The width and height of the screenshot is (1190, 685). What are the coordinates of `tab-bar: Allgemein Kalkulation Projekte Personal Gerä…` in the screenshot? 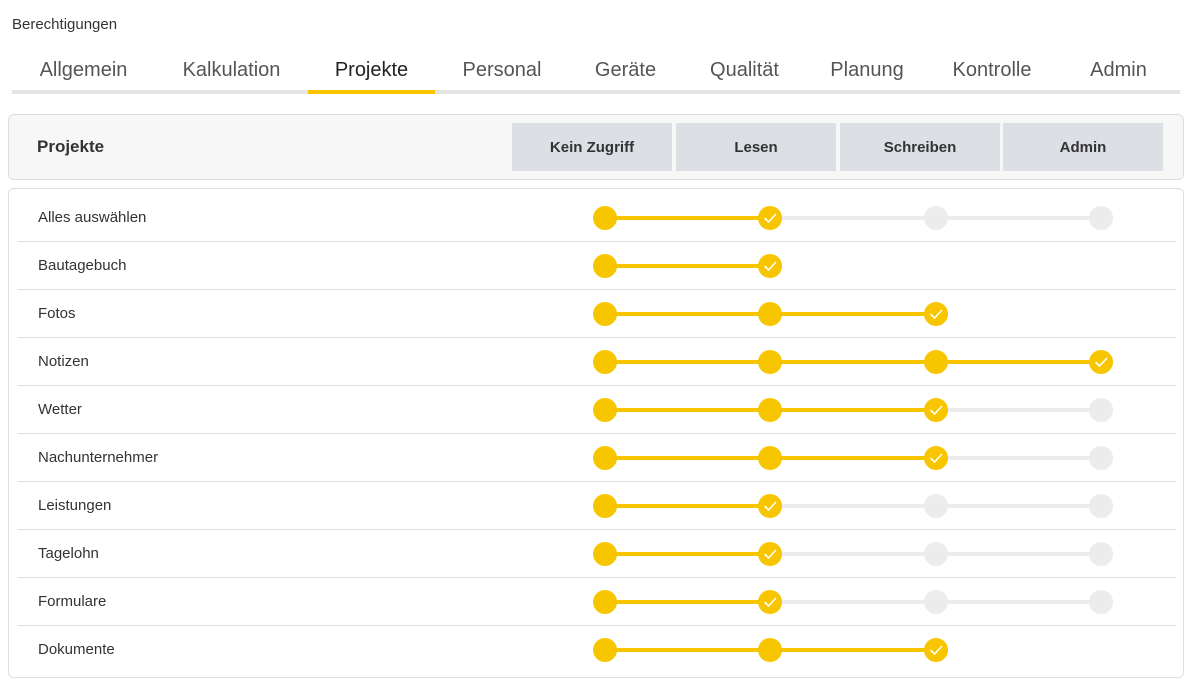 It's located at (596, 72).